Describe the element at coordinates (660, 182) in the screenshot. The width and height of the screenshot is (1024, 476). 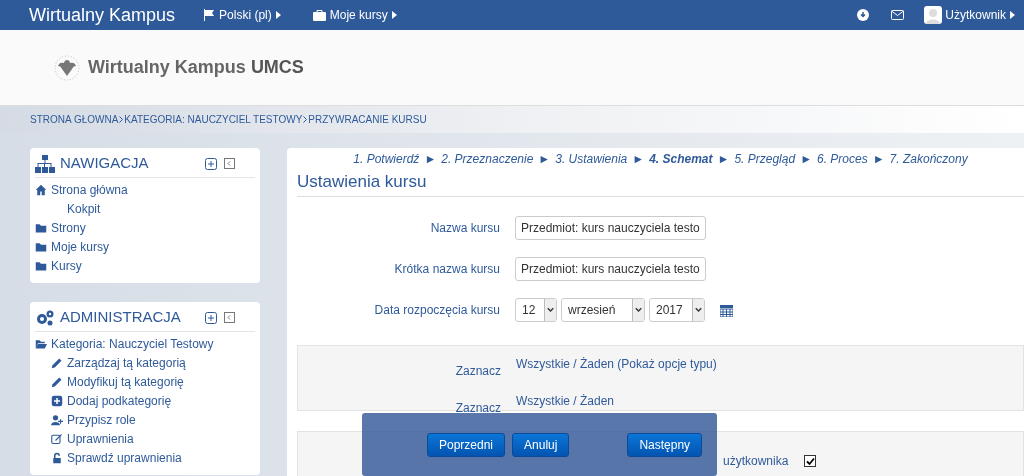
I see `page-heading: Ustawienia kursu` at that location.